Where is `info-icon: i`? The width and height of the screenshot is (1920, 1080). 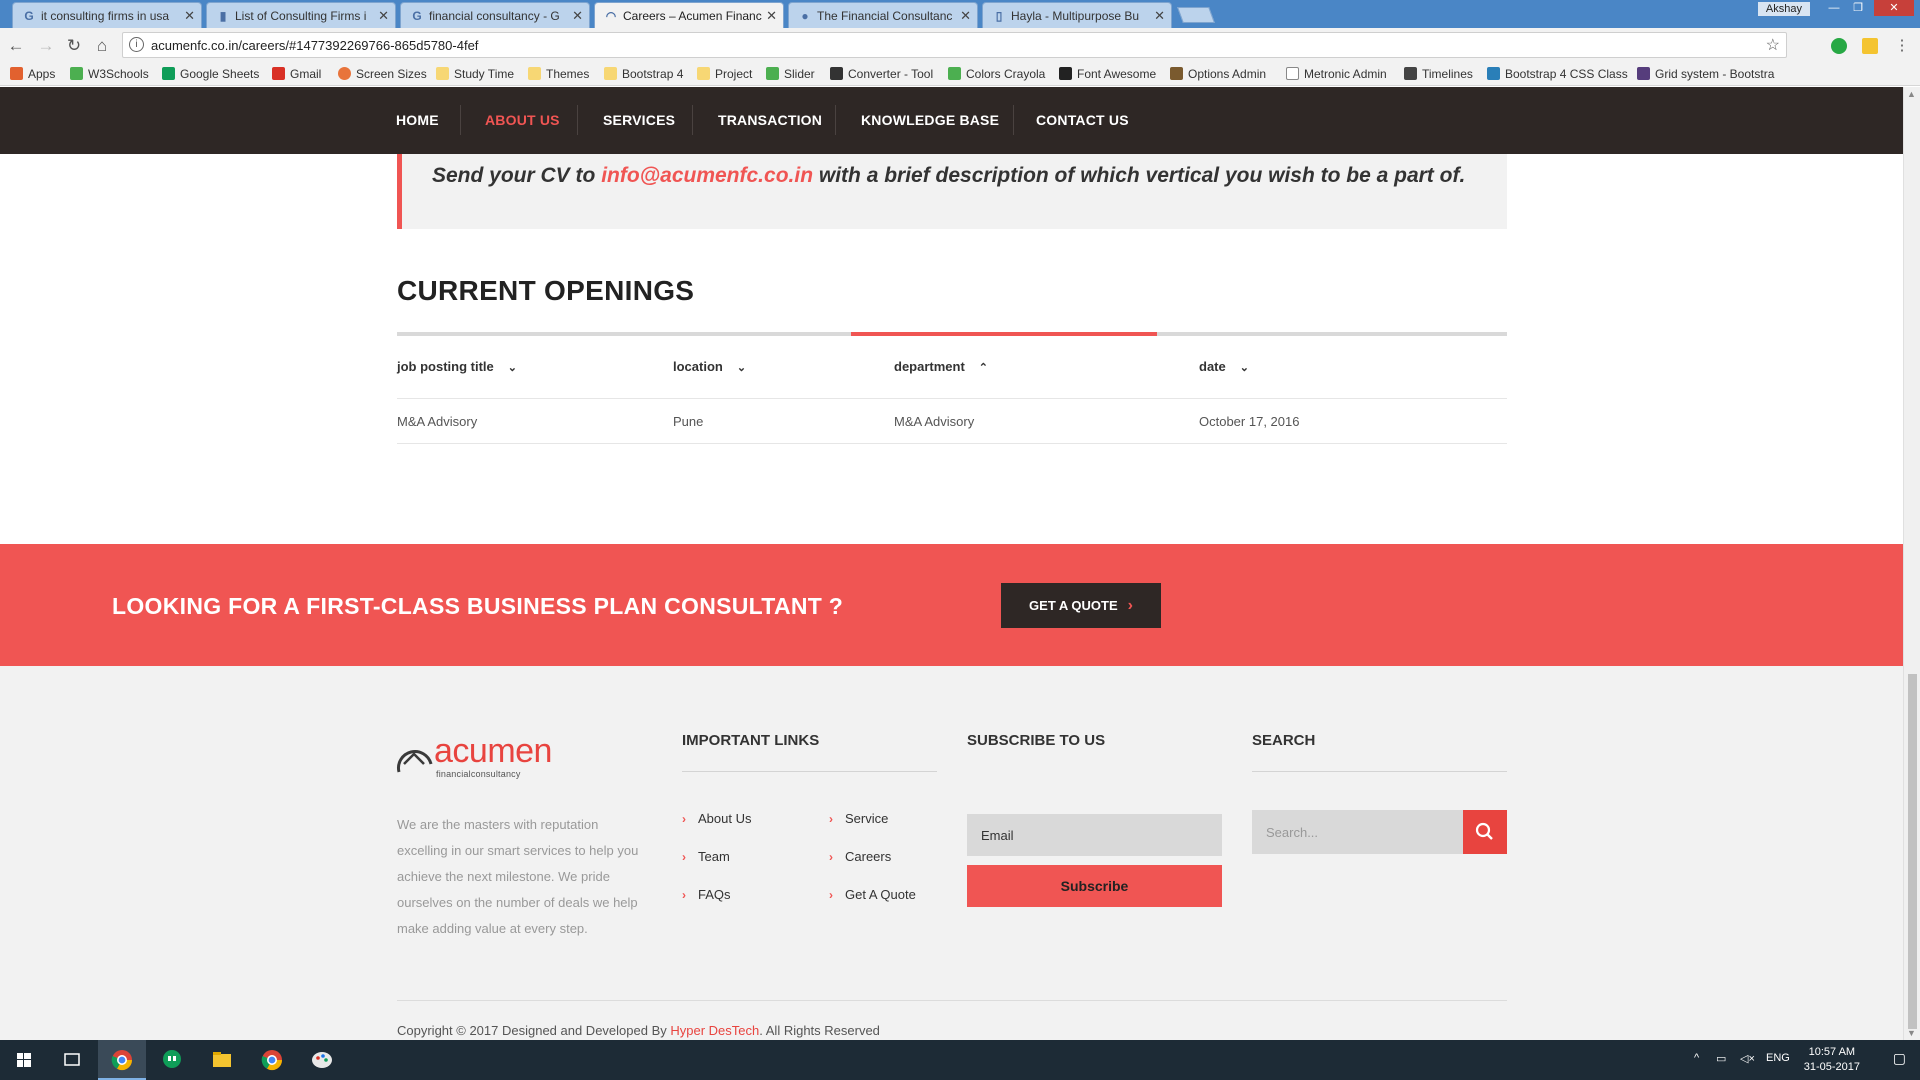 info-icon: i is located at coordinates (136, 44).